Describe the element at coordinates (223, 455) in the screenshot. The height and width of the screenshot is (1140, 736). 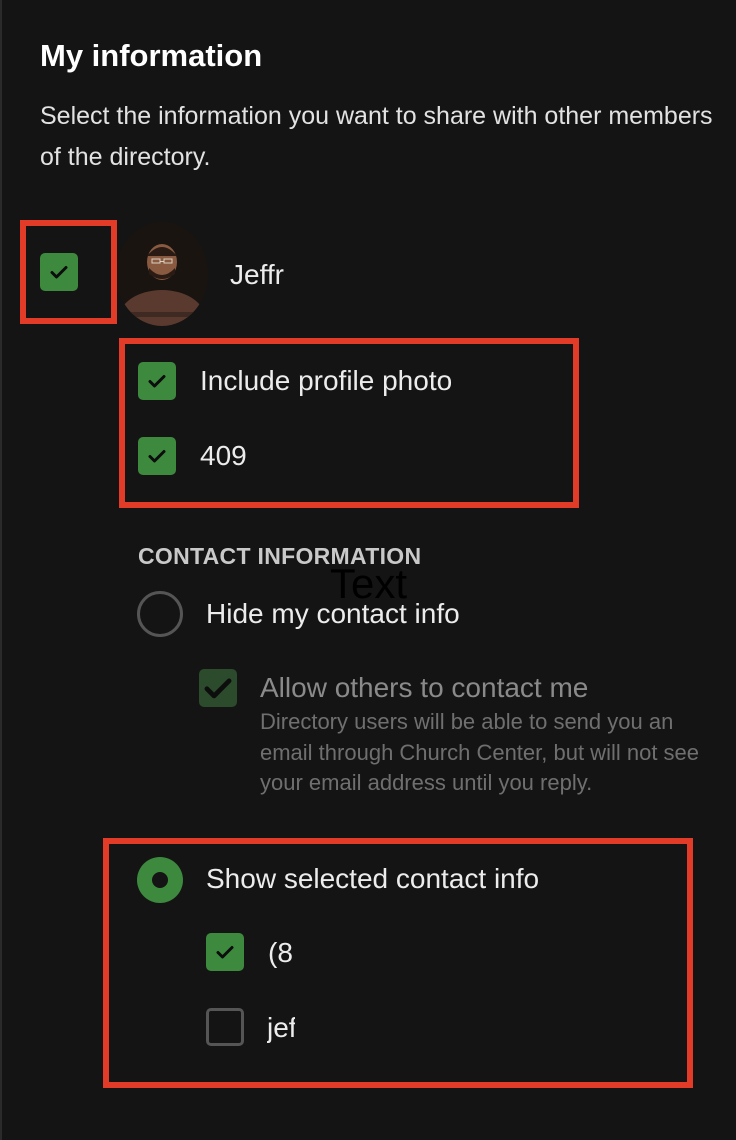
I see `phone-prefix-label: 409` at that location.